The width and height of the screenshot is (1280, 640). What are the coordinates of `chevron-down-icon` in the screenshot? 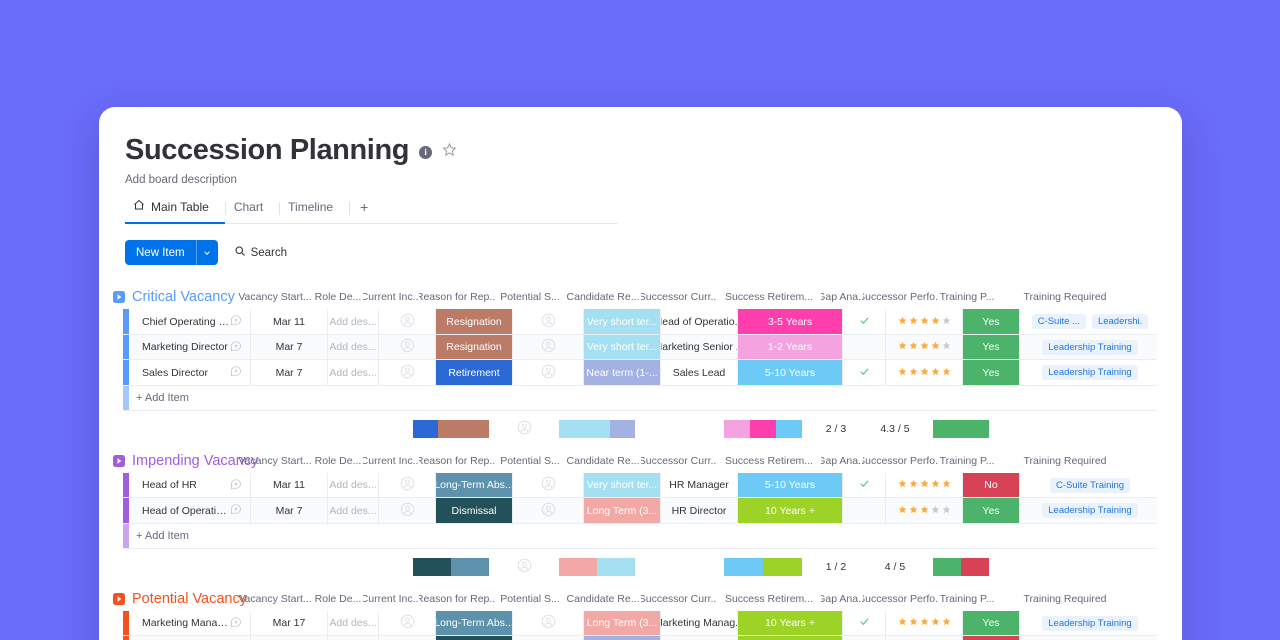 It's located at (206, 253).